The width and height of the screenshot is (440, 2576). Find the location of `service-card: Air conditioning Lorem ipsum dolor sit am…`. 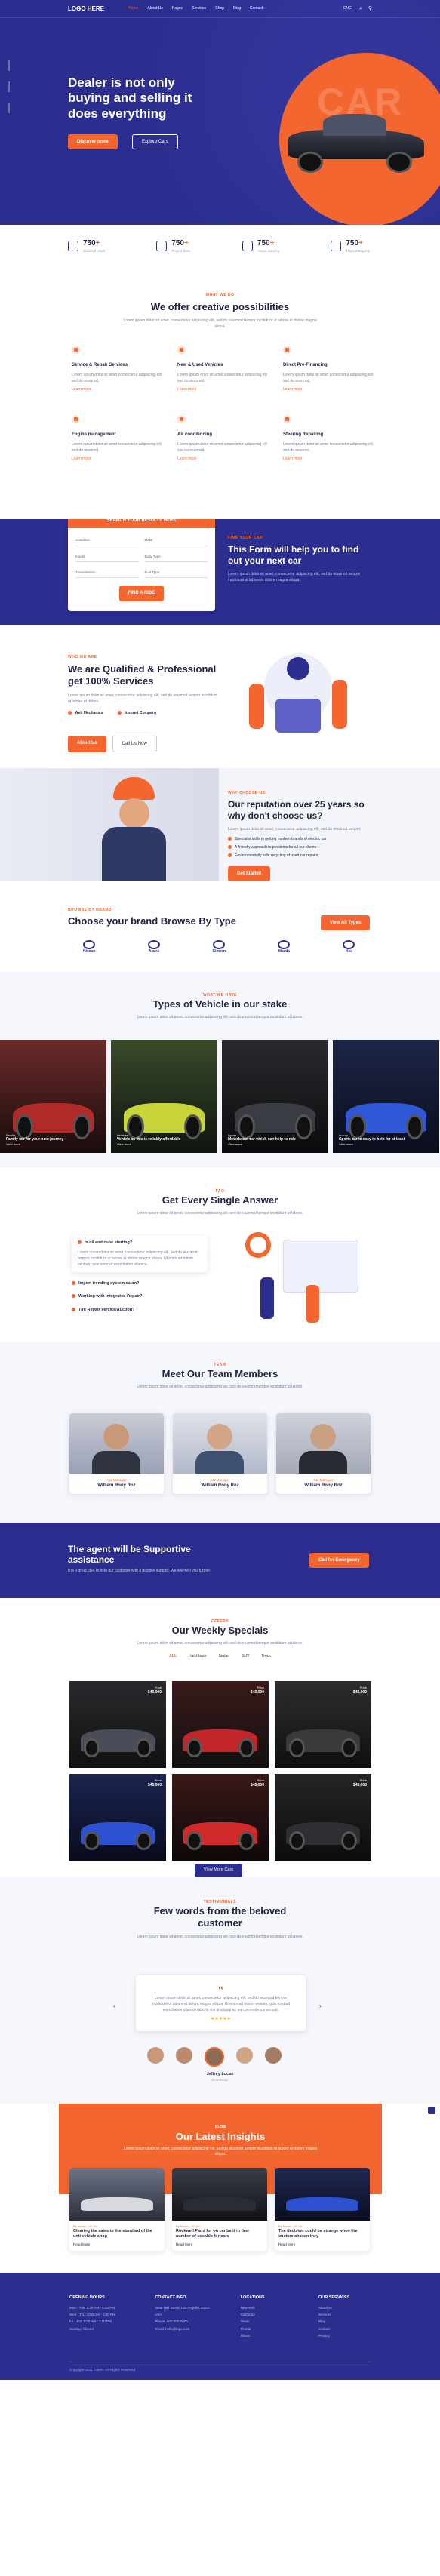

service-card: Air conditioning Lorem ipsum dolor sit am… is located at coordinates (223, 438).